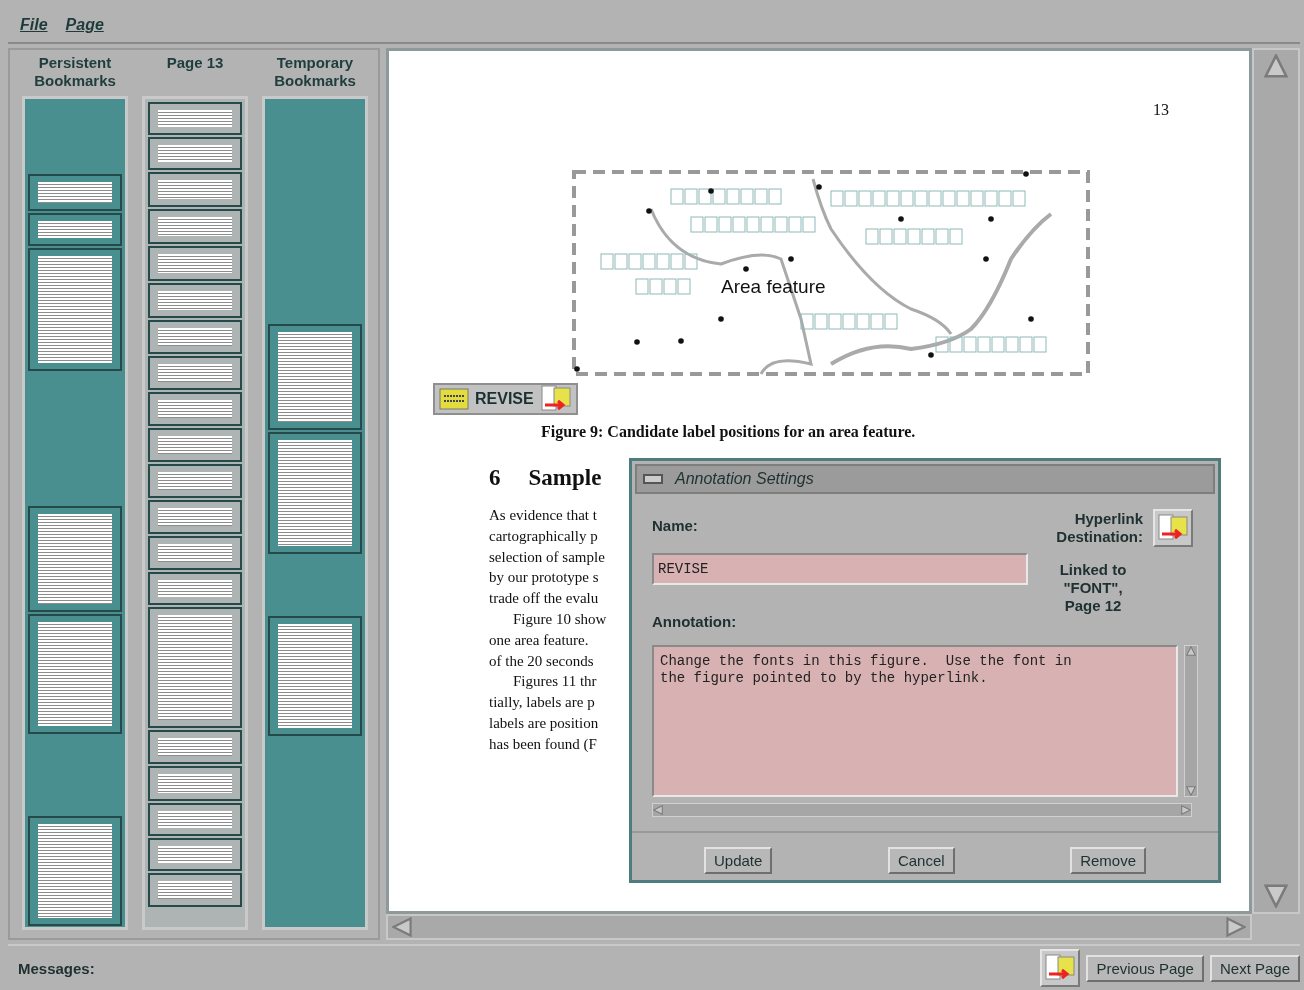 The height and width of the screenshot is (990, 1304). I want to click on note-icon, so click(454, 399).